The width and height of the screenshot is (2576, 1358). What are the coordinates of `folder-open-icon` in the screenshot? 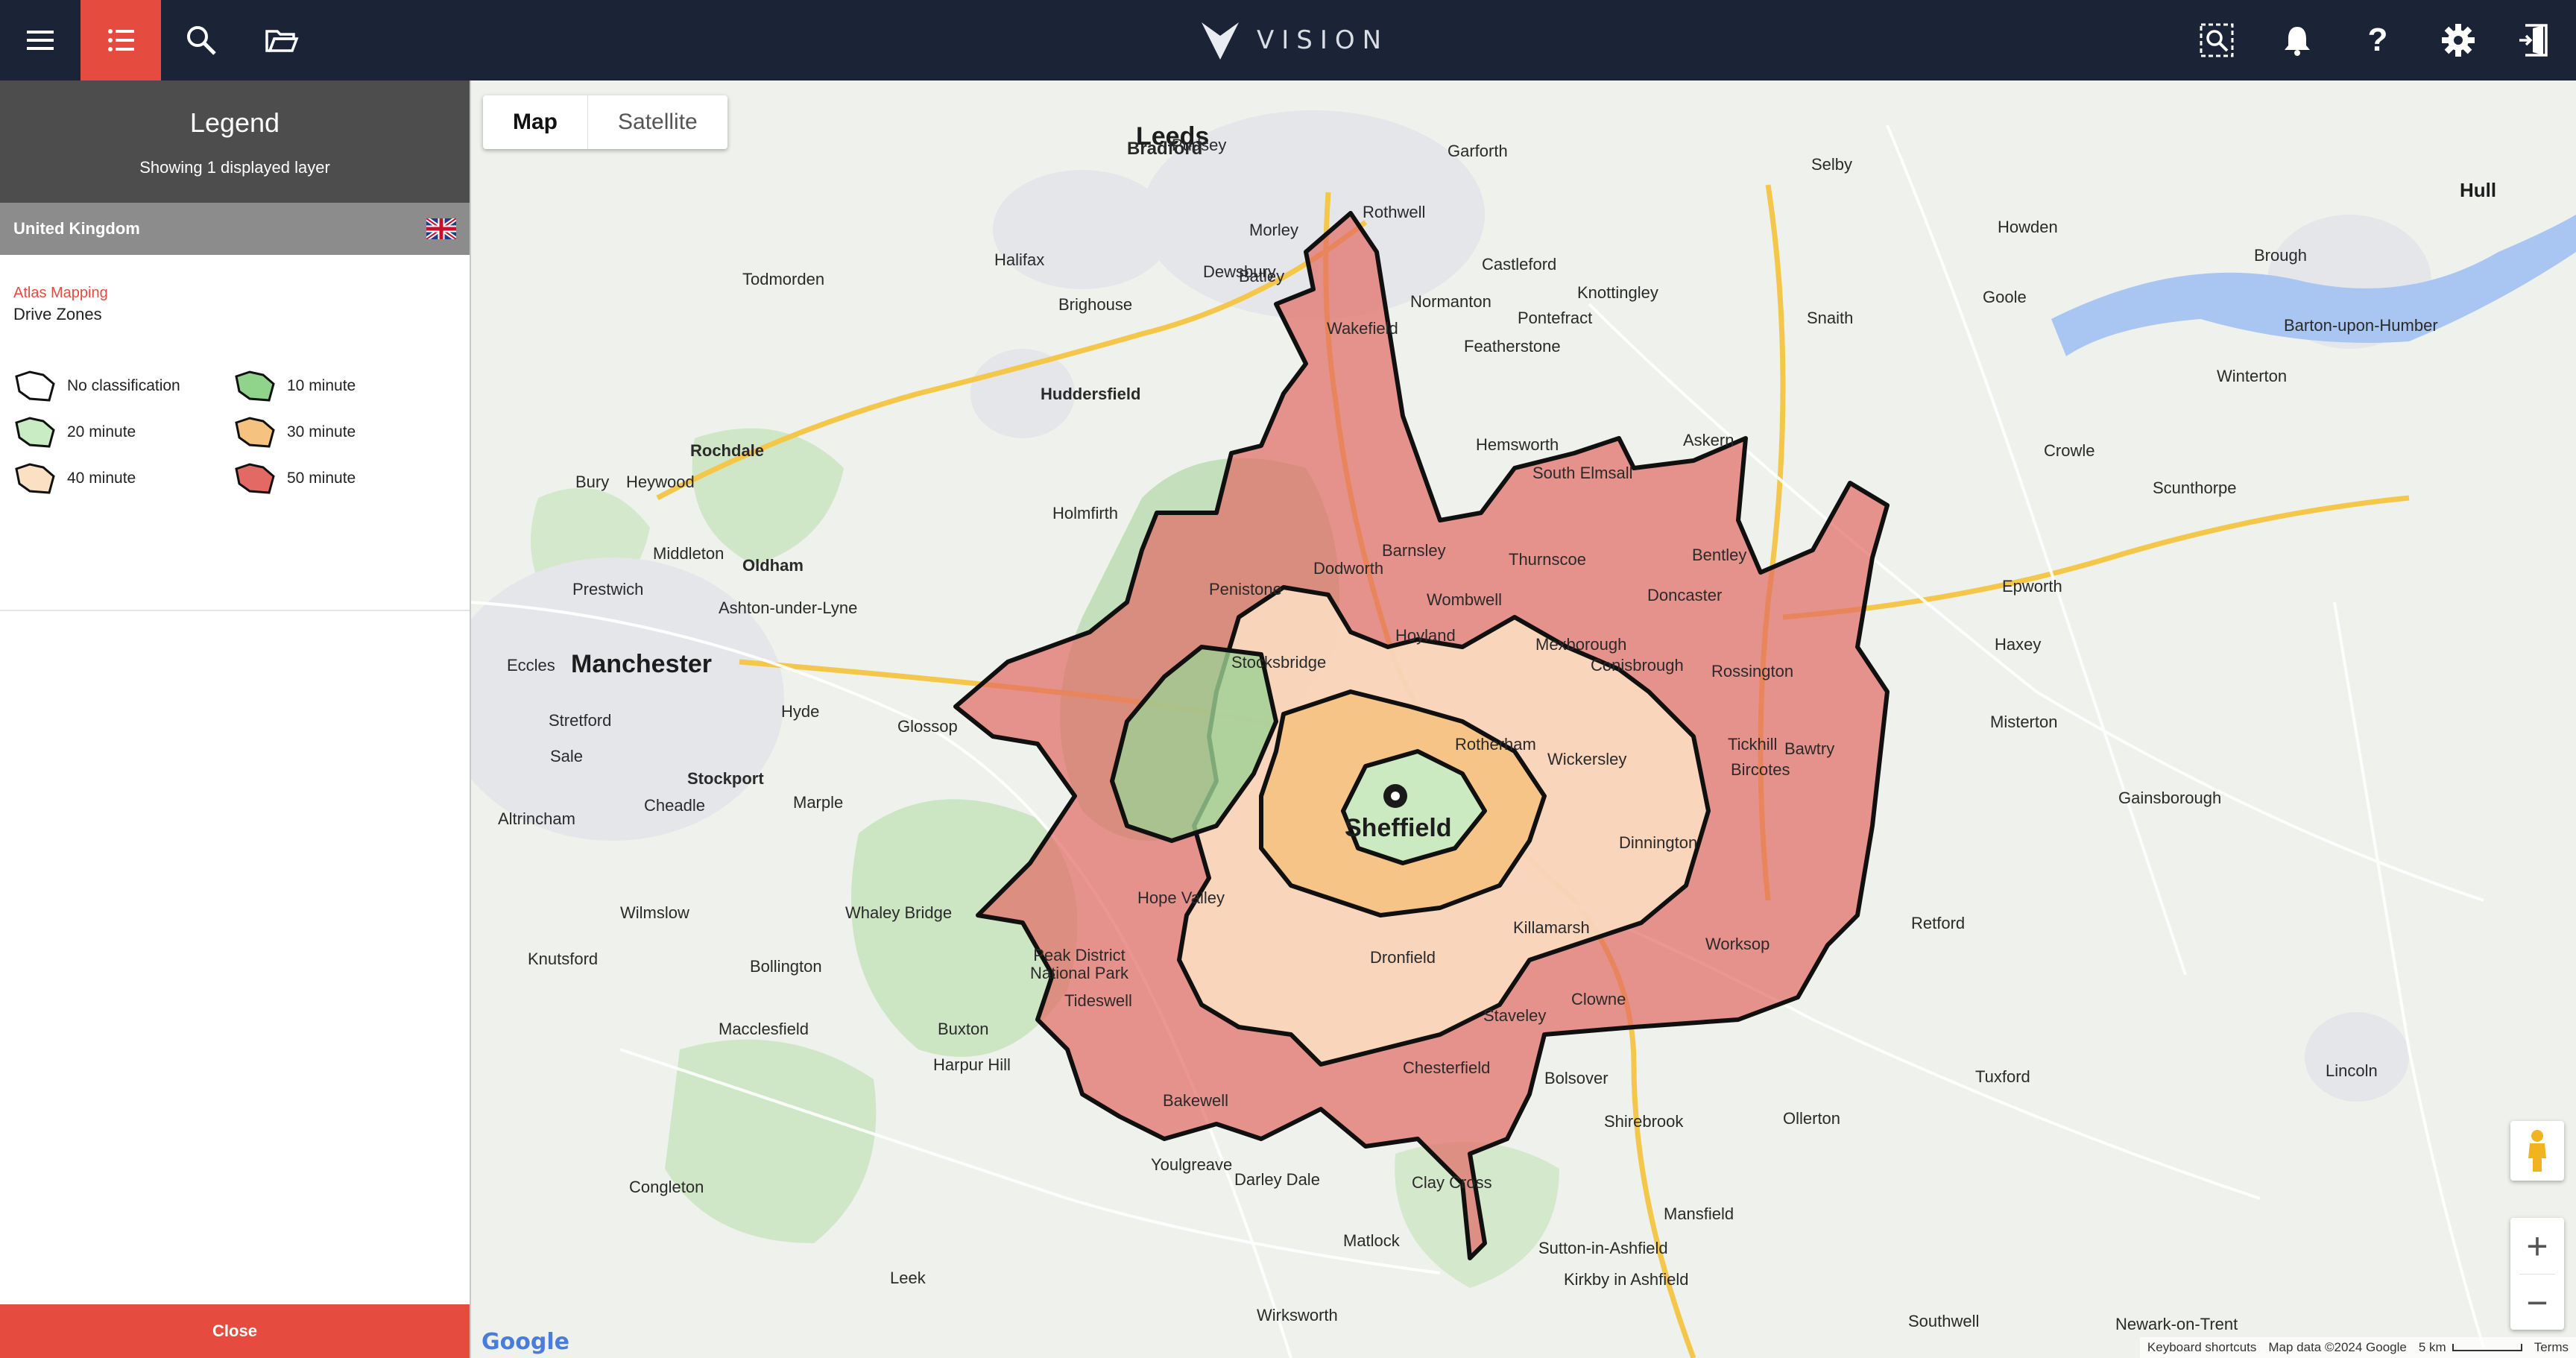 It's located at (282, 41).